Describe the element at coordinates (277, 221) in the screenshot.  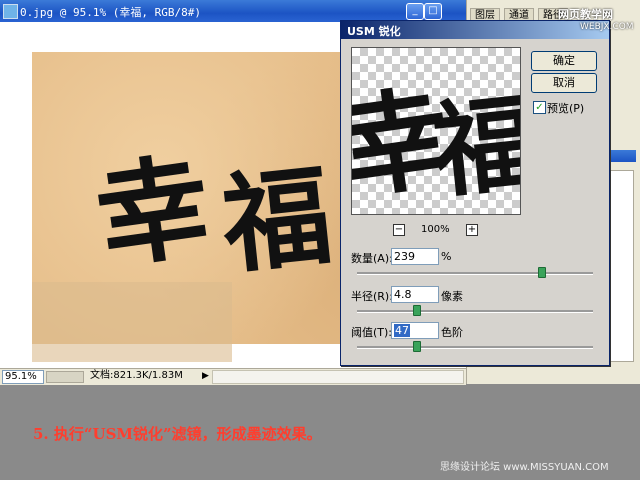
I see `calligraphy-char-2: 福` at that location.